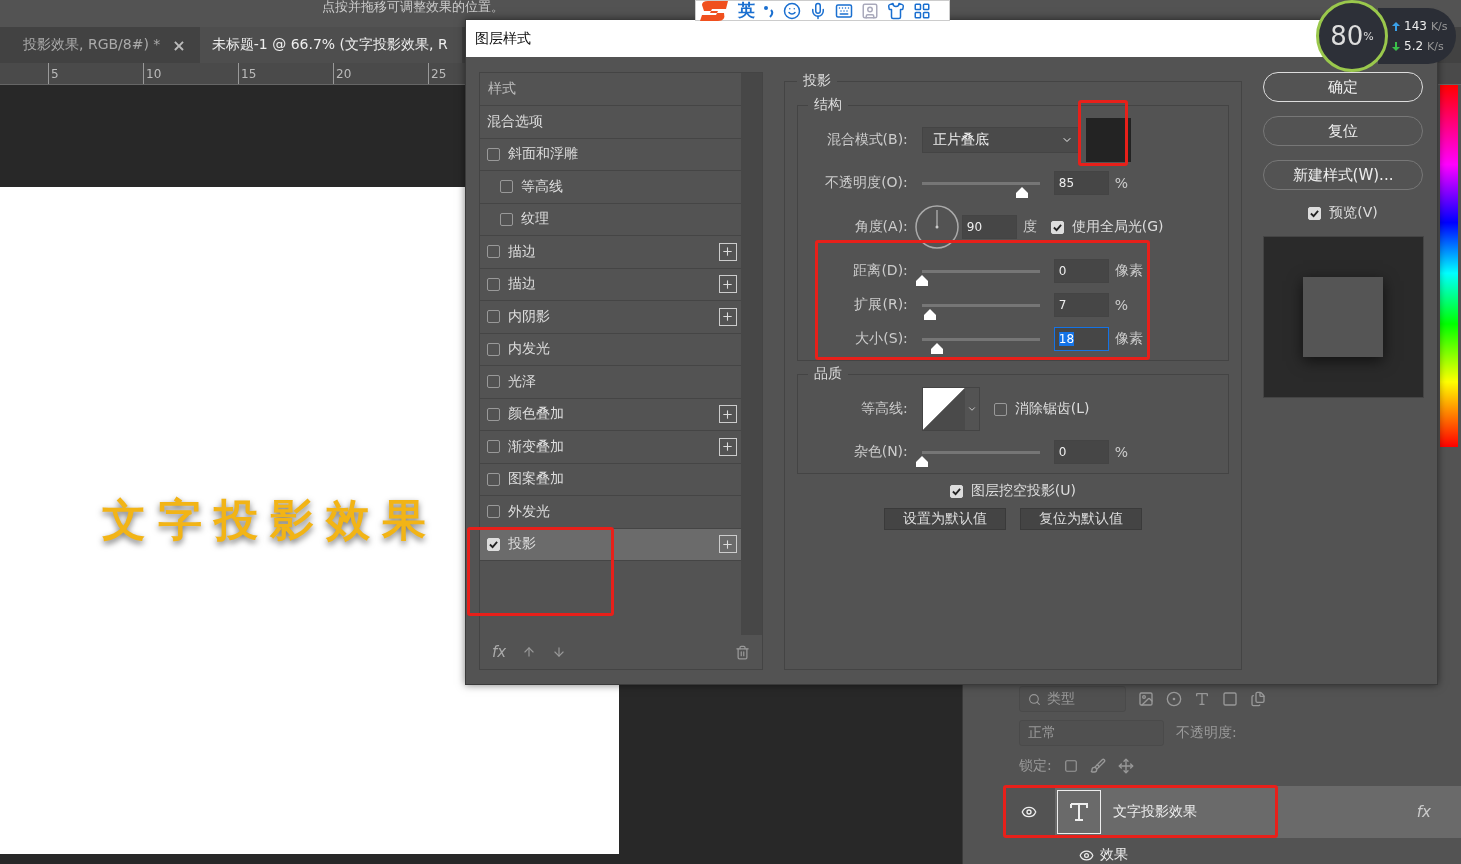 The image size is (1461, 864). What do you see at coordinates (1034, 699) in the screenshot?
I see `search-icon` at bounding box center [1034, 699].